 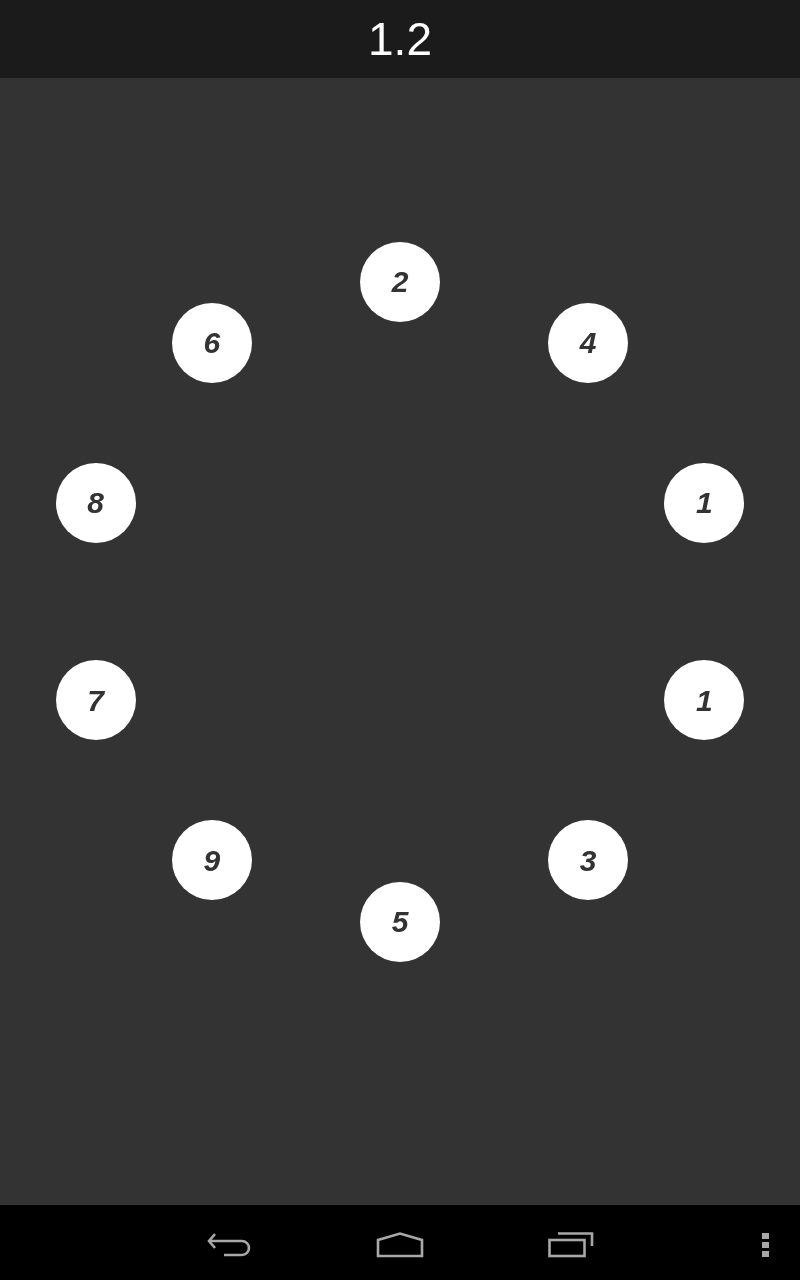 What do you see at coordinates (400, 921) in the screenshot?
I see `number-button: 5` at bounding box center [400, 921].